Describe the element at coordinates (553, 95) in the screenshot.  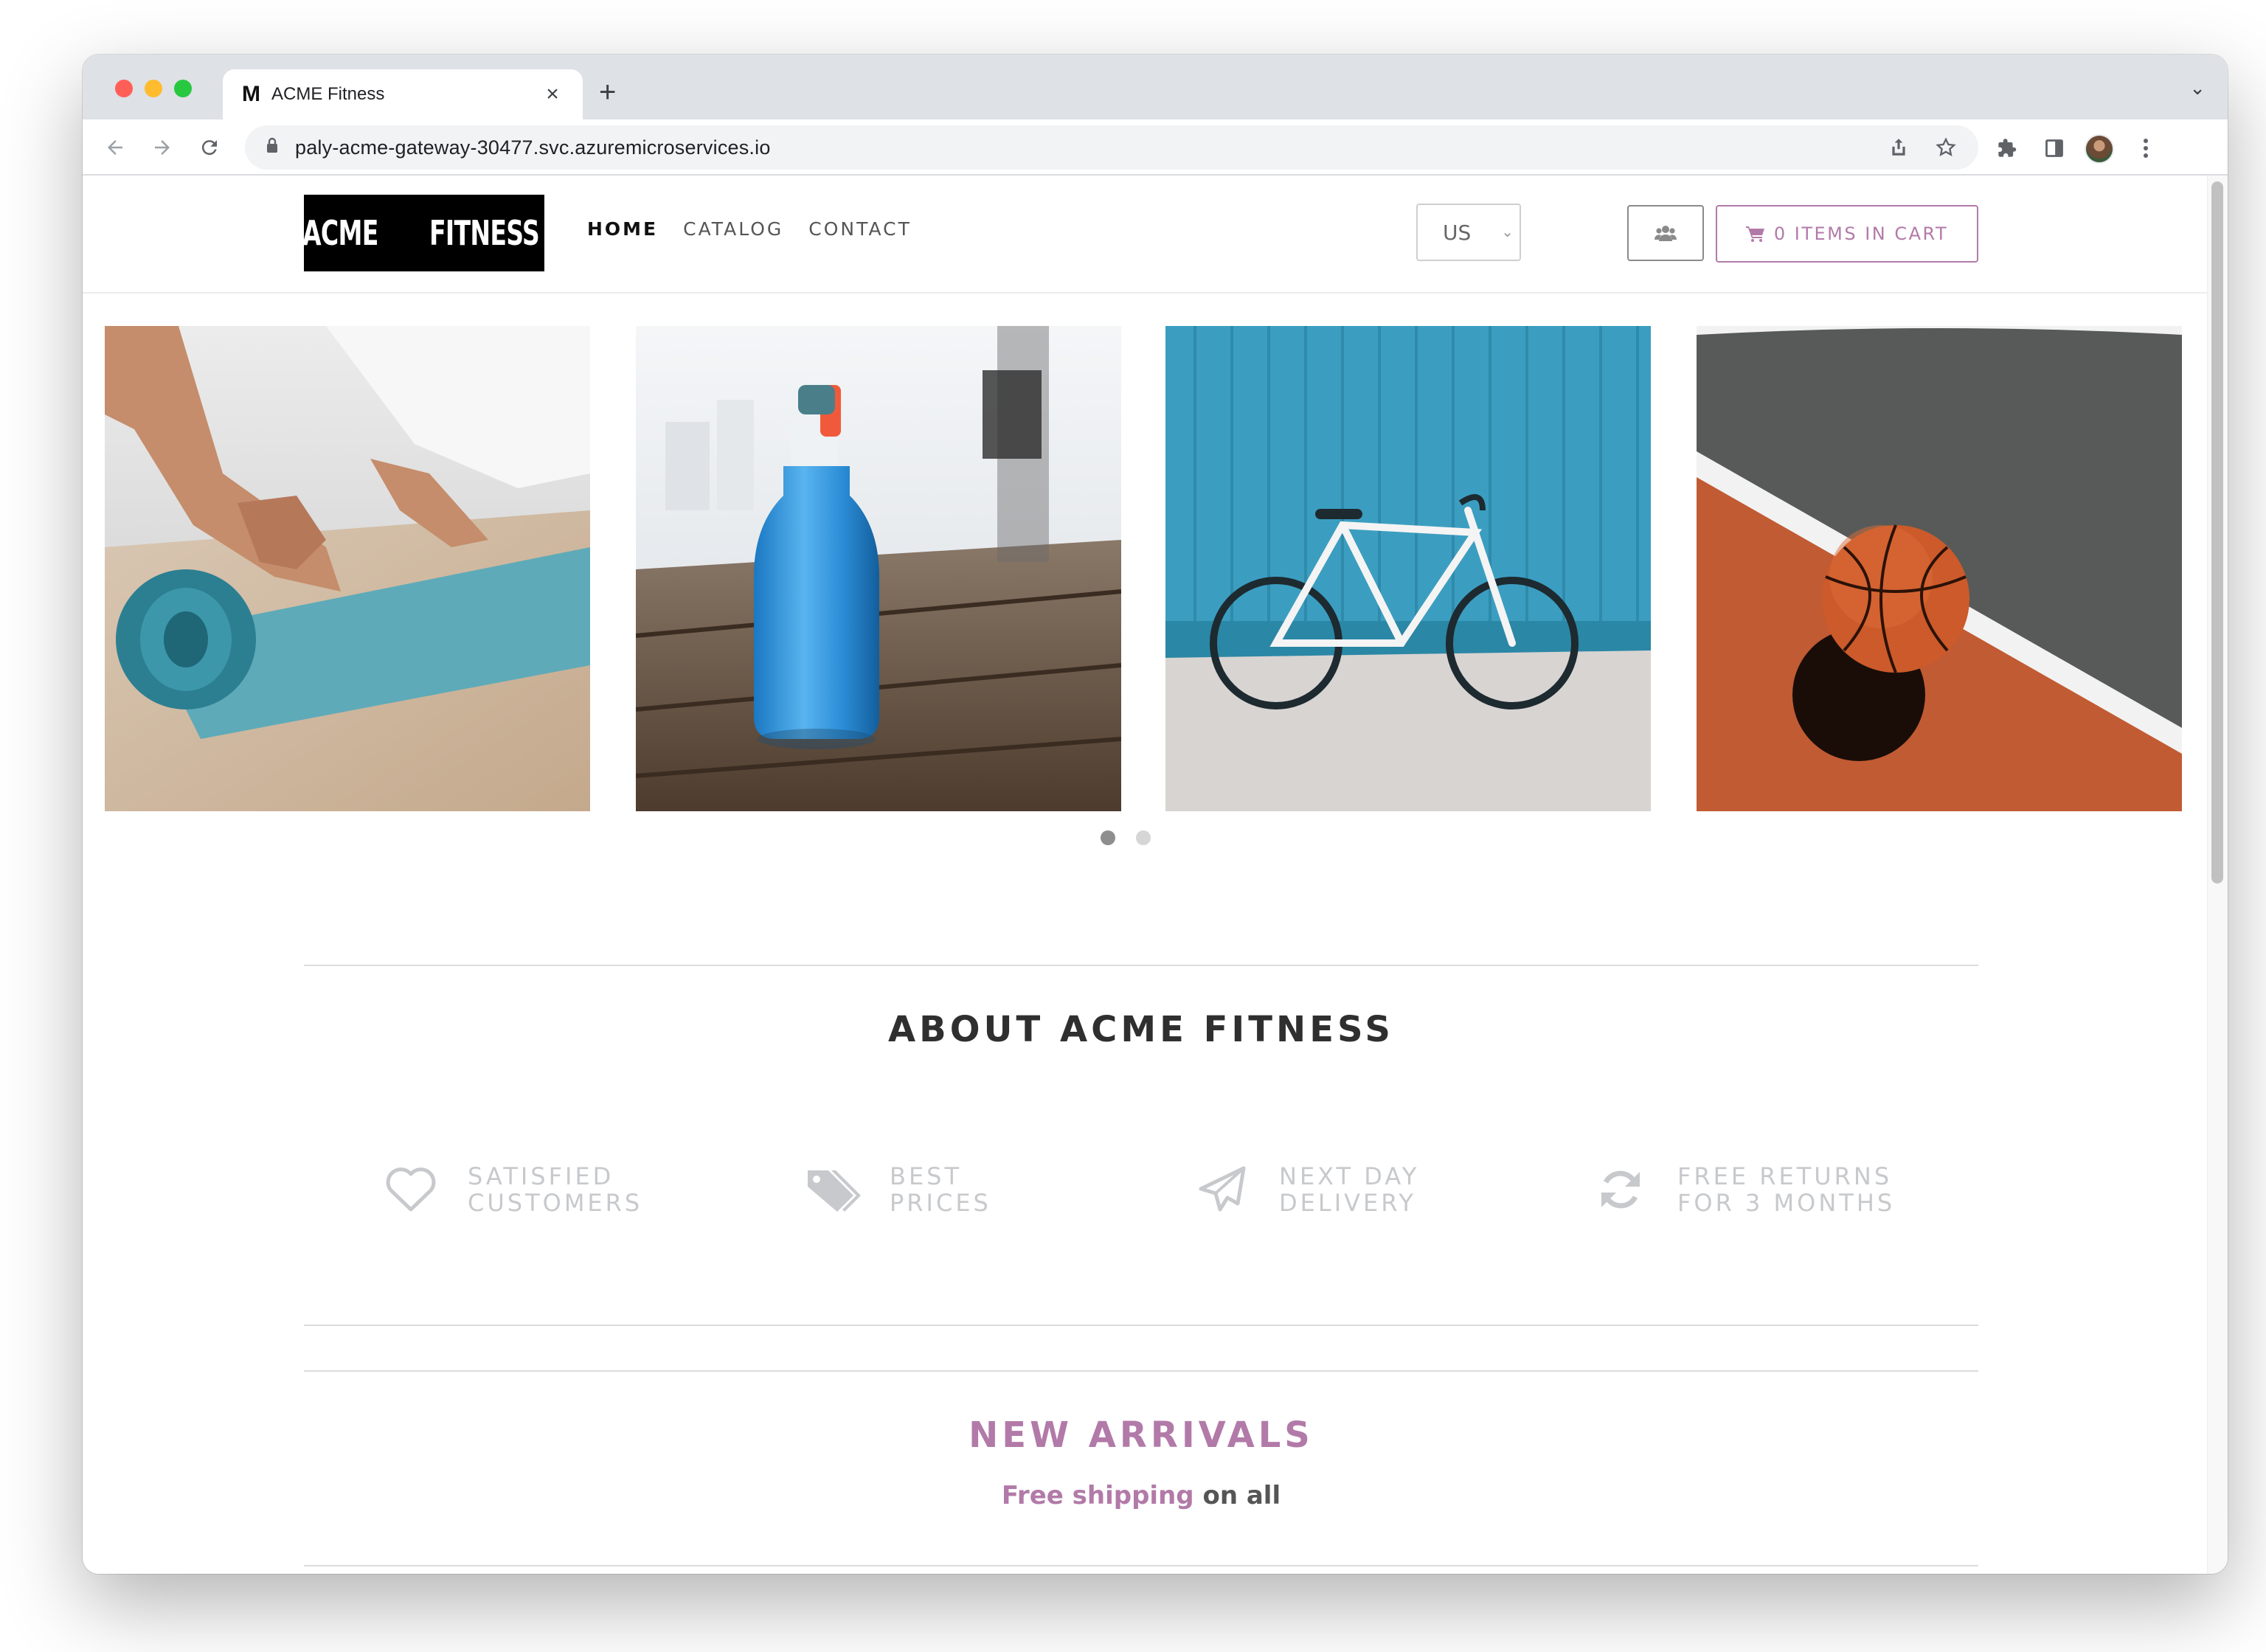
I see `close-tab-icon: ×` at that location.